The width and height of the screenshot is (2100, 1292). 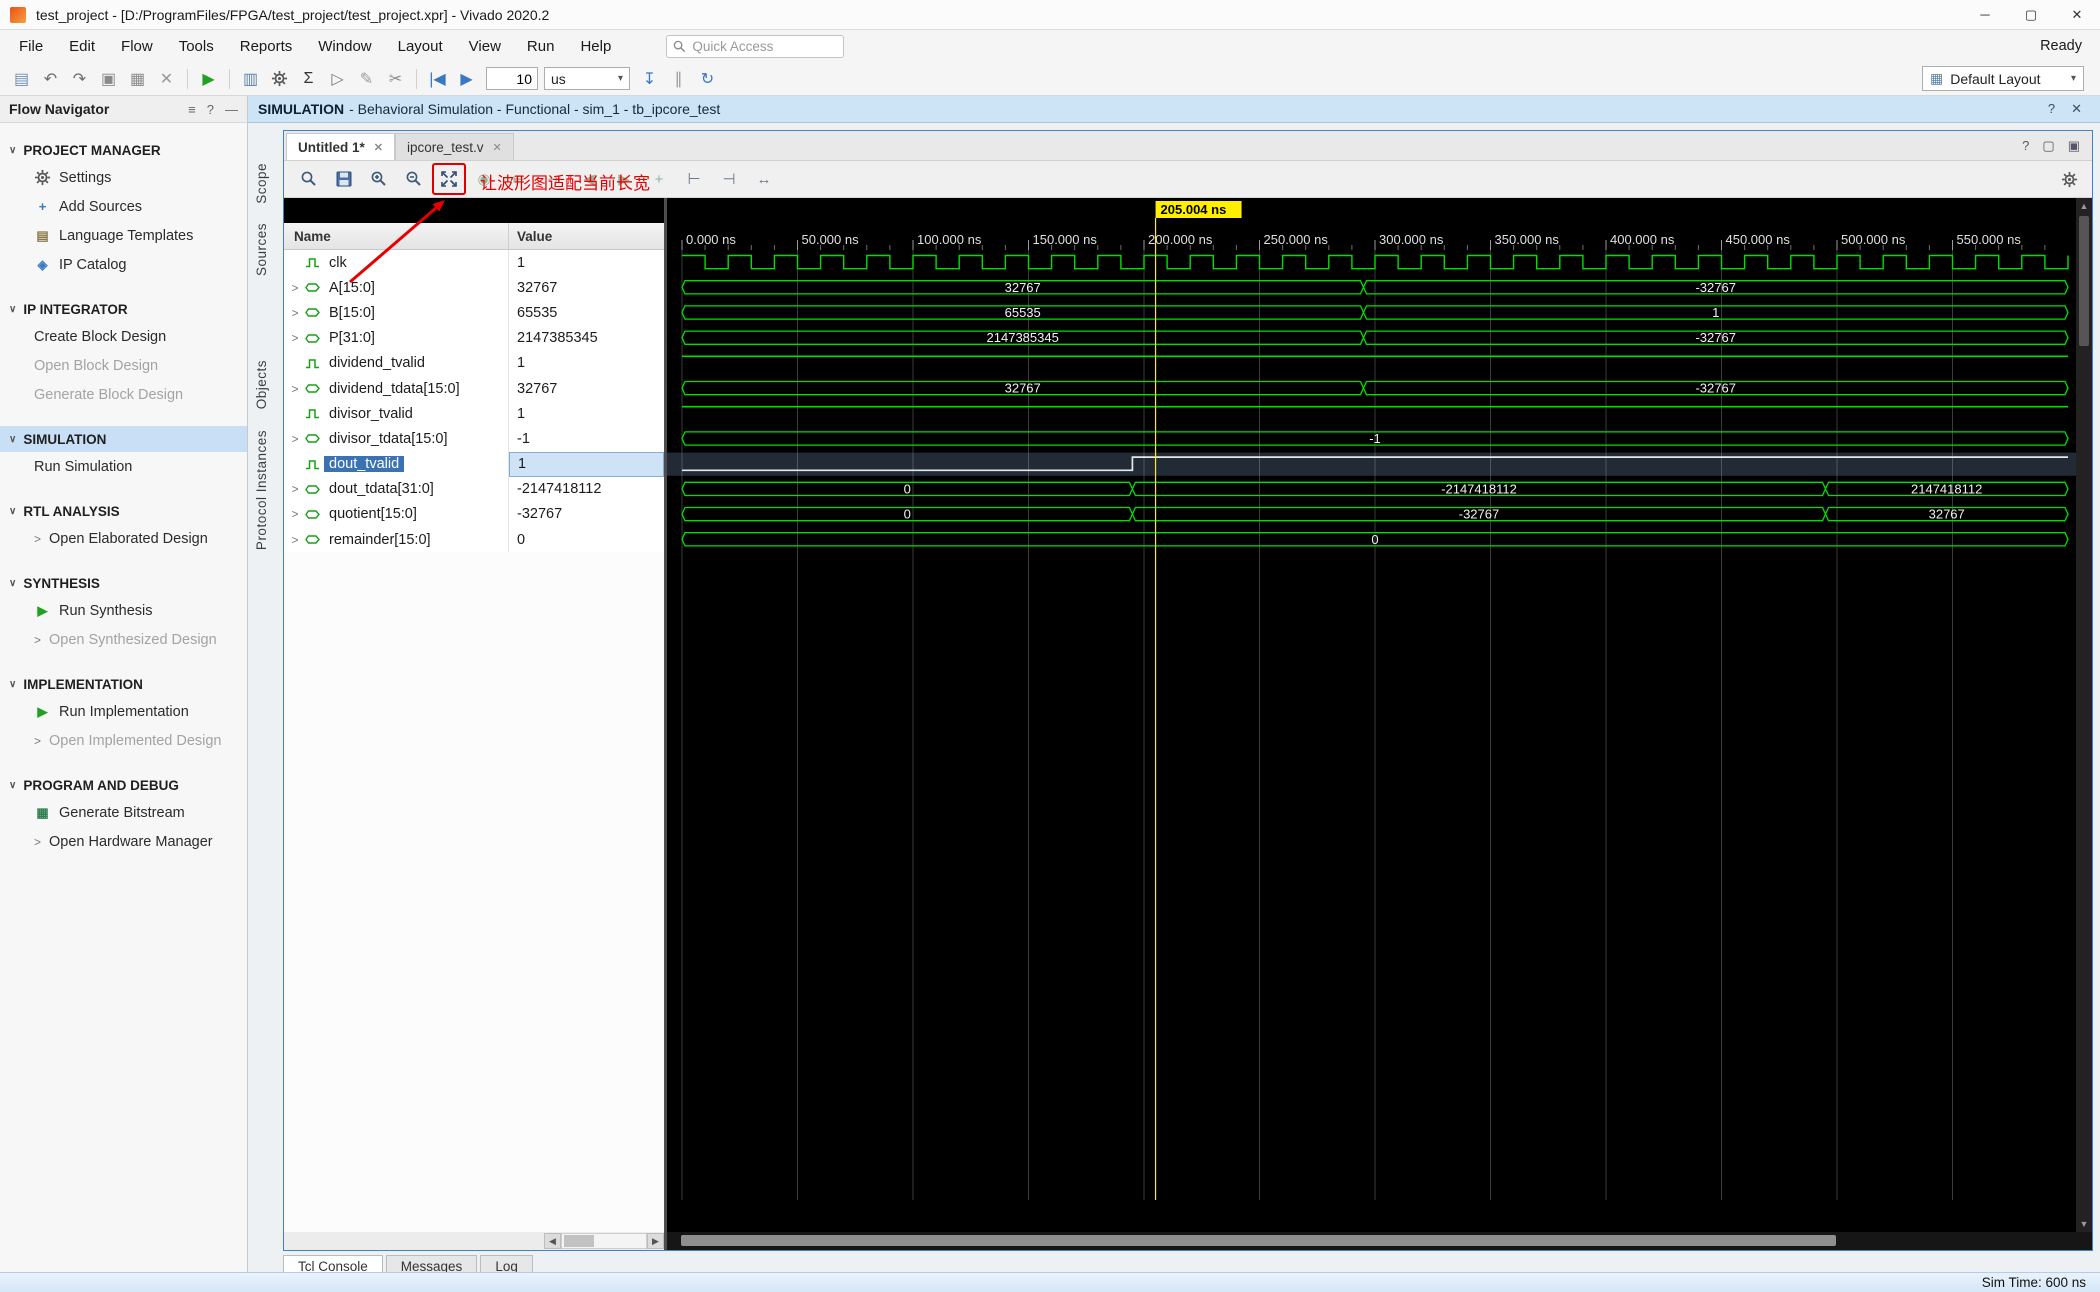 I want to click on cut-icon: ✂, so click(x=395, y=78).